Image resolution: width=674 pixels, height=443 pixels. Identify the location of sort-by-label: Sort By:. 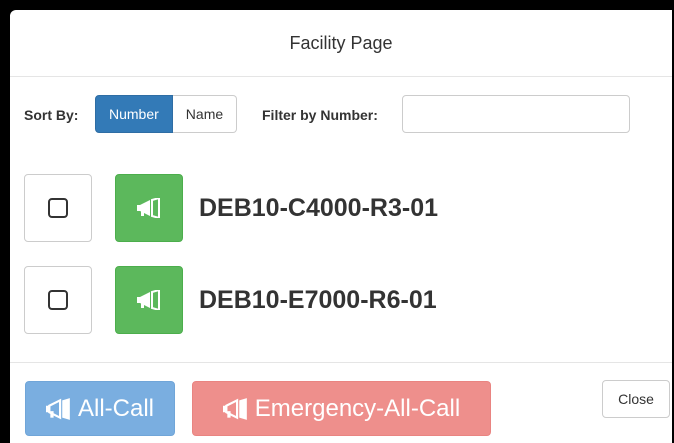
(51, 115).